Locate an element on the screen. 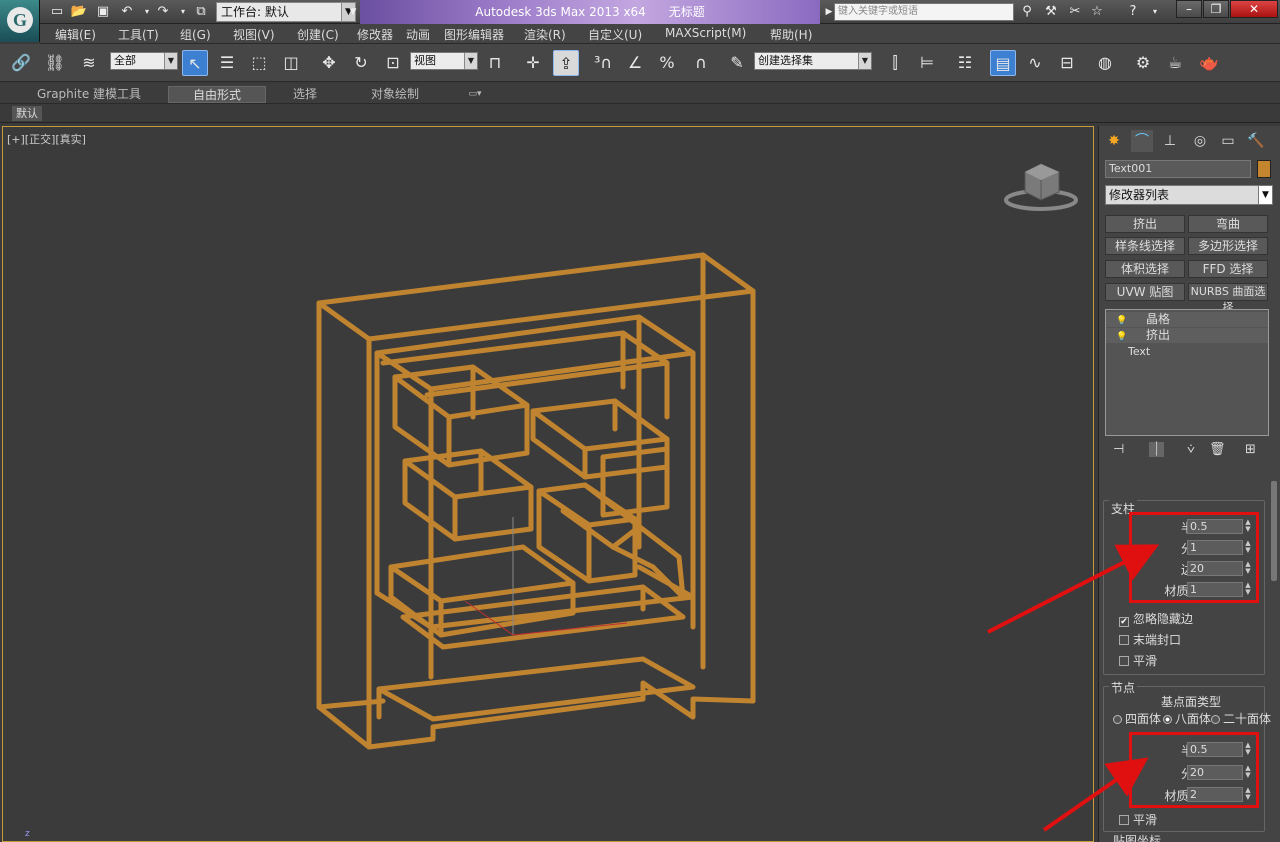 This screenshot has width=1280, height=842. object-color-swatch is located at coordinates (1264, 169).